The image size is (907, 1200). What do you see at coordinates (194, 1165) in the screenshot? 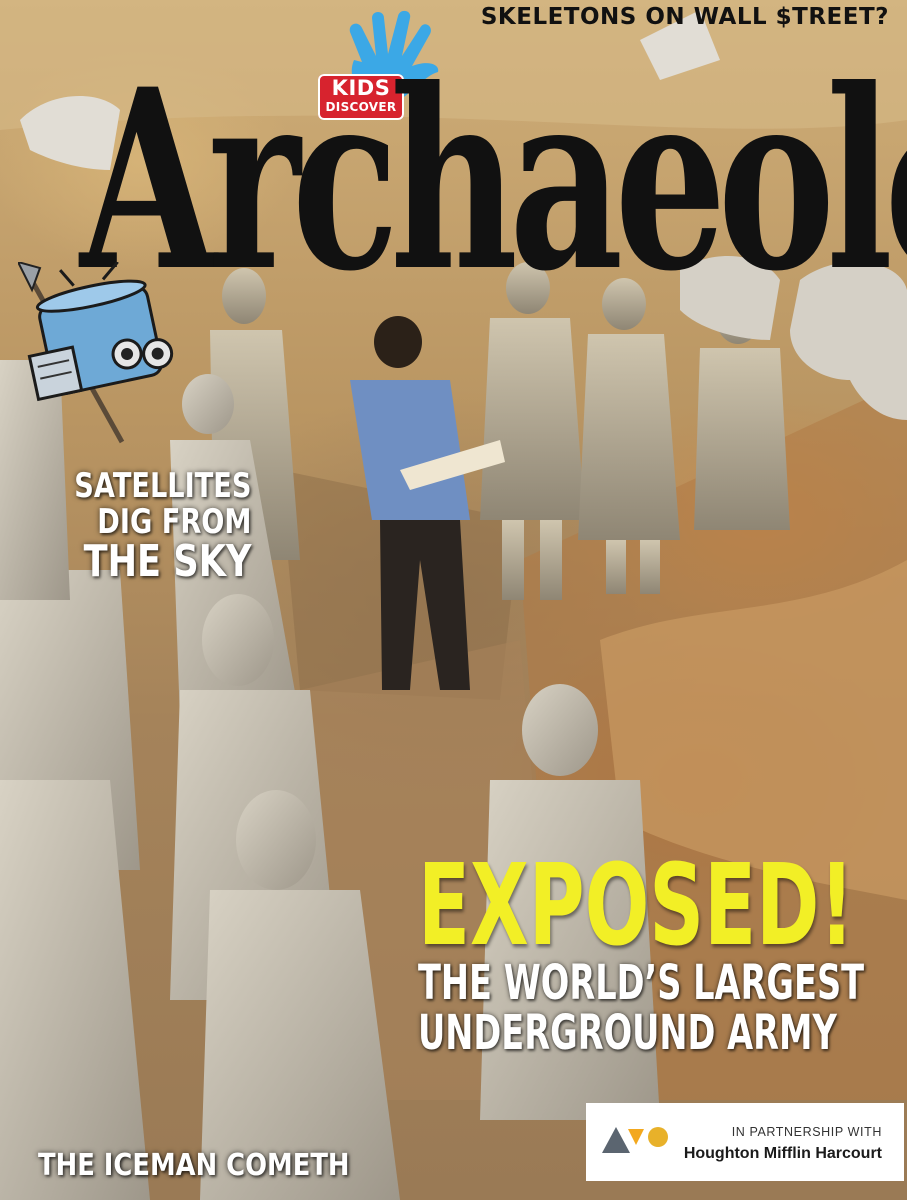
I see `iceman-headline: THE ICEMAN COMETH` at bounding box center [194, 1165].